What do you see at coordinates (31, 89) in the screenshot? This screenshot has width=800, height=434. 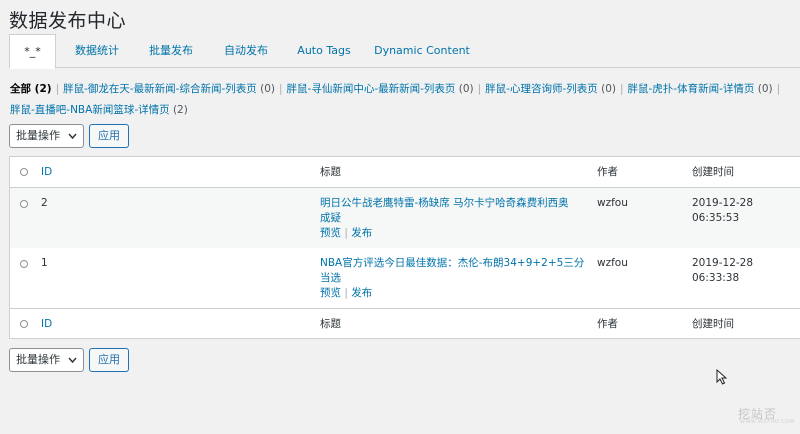 I see `filter-all: 全部 (2)` at bounding box center [31, 89].